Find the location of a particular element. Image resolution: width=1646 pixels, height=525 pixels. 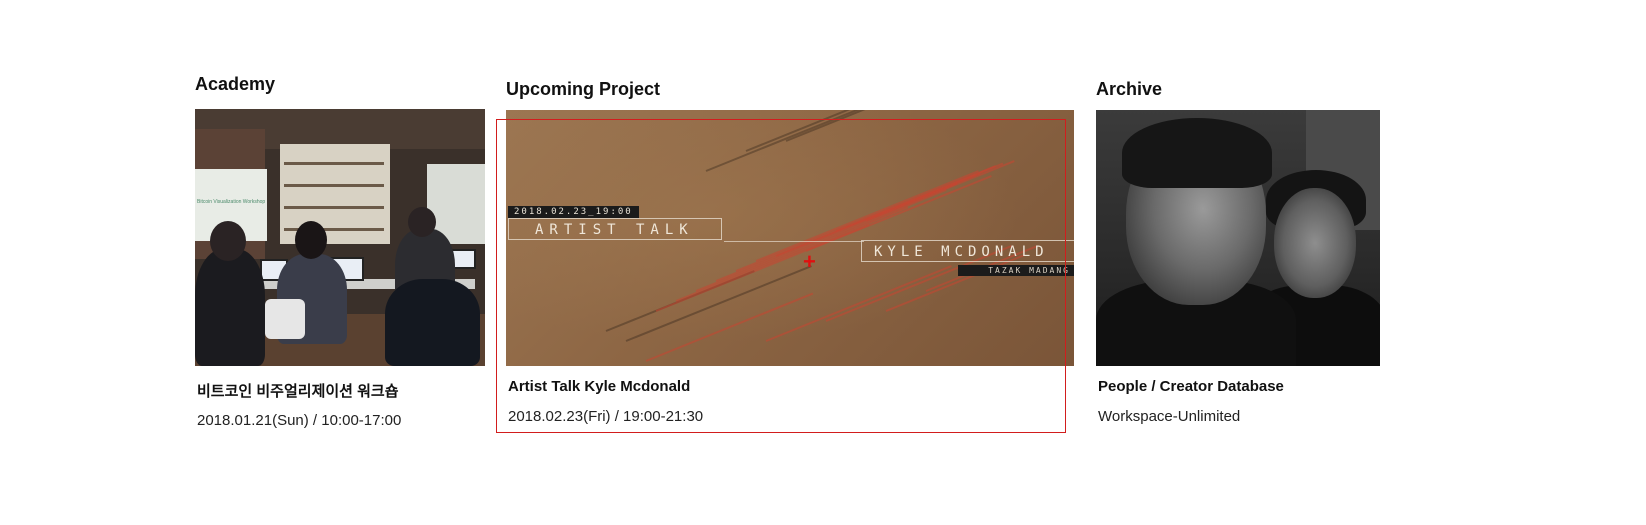

kyle-mcdonald-label: KYLE MCDONALD is located at coordinates (967, 251).